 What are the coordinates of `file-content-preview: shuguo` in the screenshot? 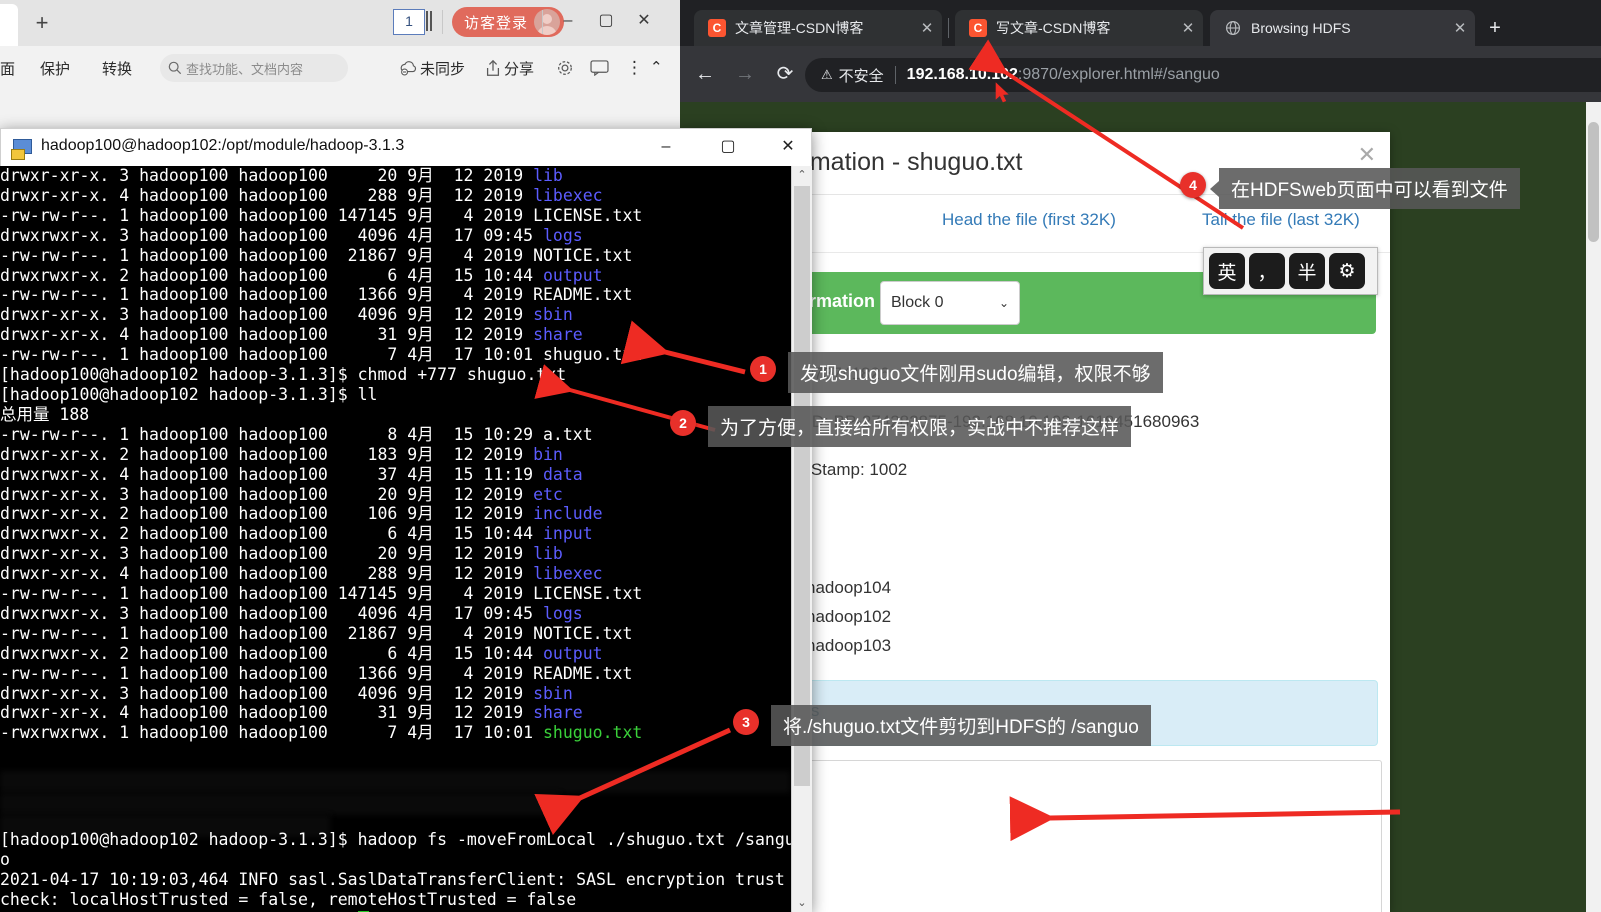 It's located at (1051, 836).